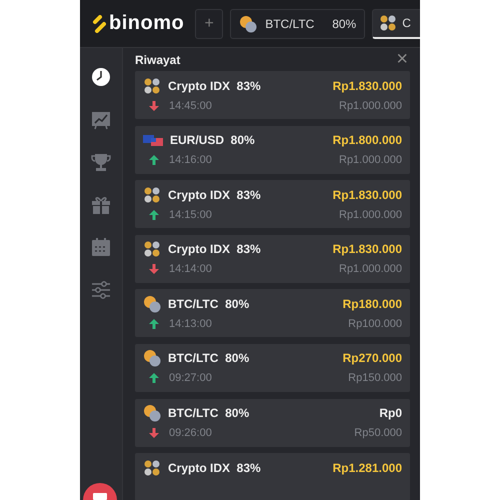 The height and width of the screenshot is (500, 500). What do you see at coordinates (146, 23) in the screenshot?
I see `logo-text: binomo` at bounding box center [146, 23].